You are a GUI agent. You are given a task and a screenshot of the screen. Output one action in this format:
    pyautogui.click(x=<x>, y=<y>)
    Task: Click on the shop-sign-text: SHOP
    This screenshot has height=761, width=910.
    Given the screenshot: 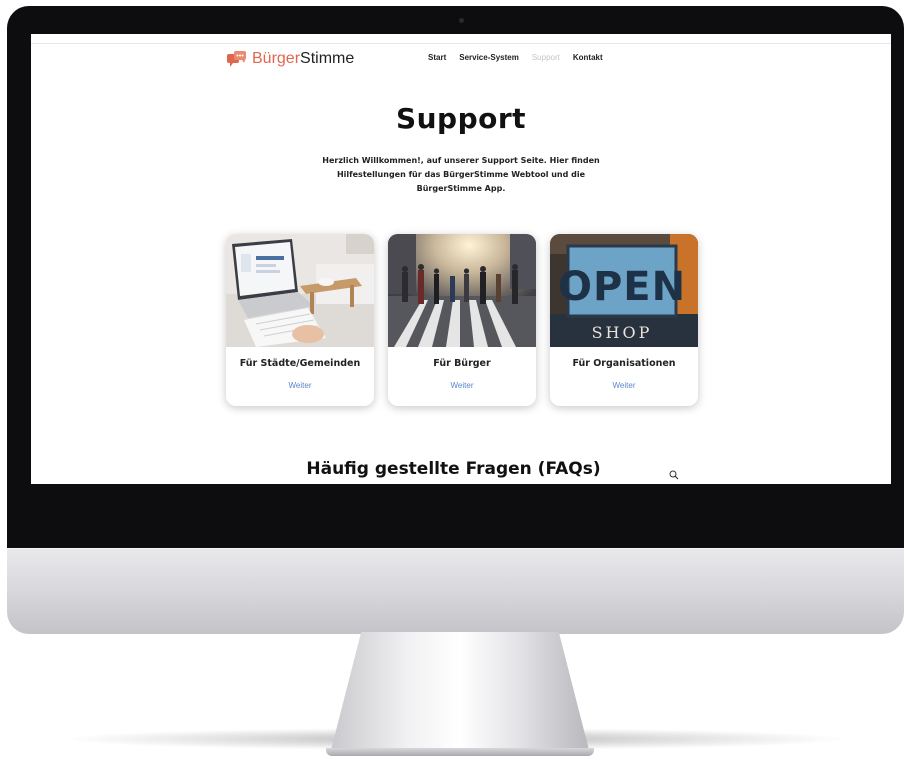 What is the action you would take?
    pyautogui.click(x=622, y=332)
    